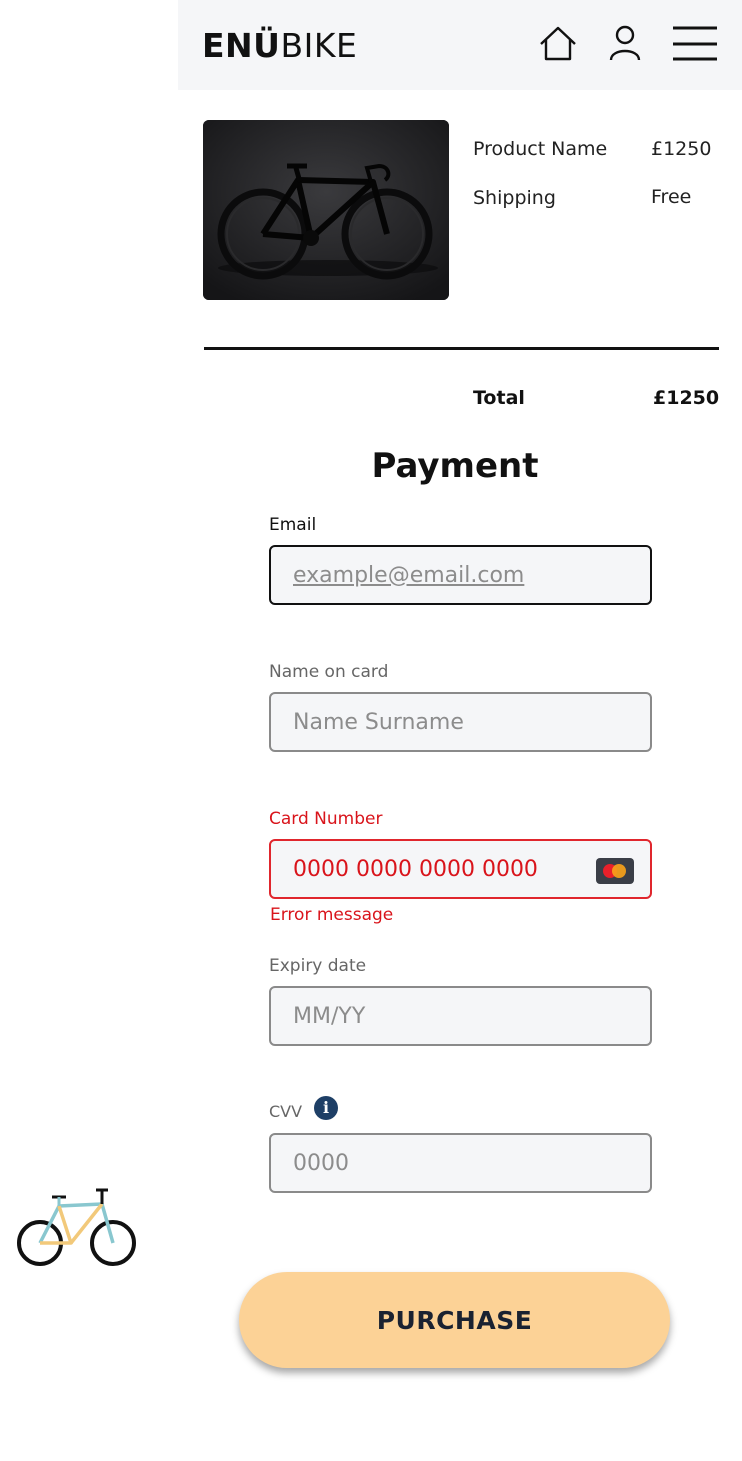 The width and height of the screenshot is (742, 1461). Describe the element at coordinates (540, 149) in the screenshot. I see `product-name: Product Name` at that location.